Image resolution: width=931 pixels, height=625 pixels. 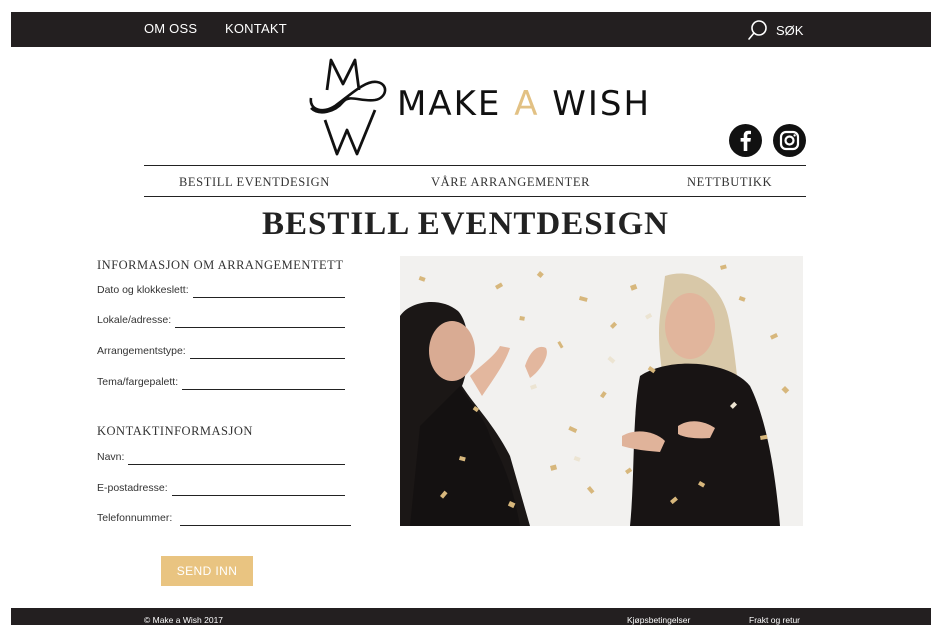 What do you see at coordinates (775, 30) in the screenshot?
I see `search-button: SØK` at bounding box center [775, 30].